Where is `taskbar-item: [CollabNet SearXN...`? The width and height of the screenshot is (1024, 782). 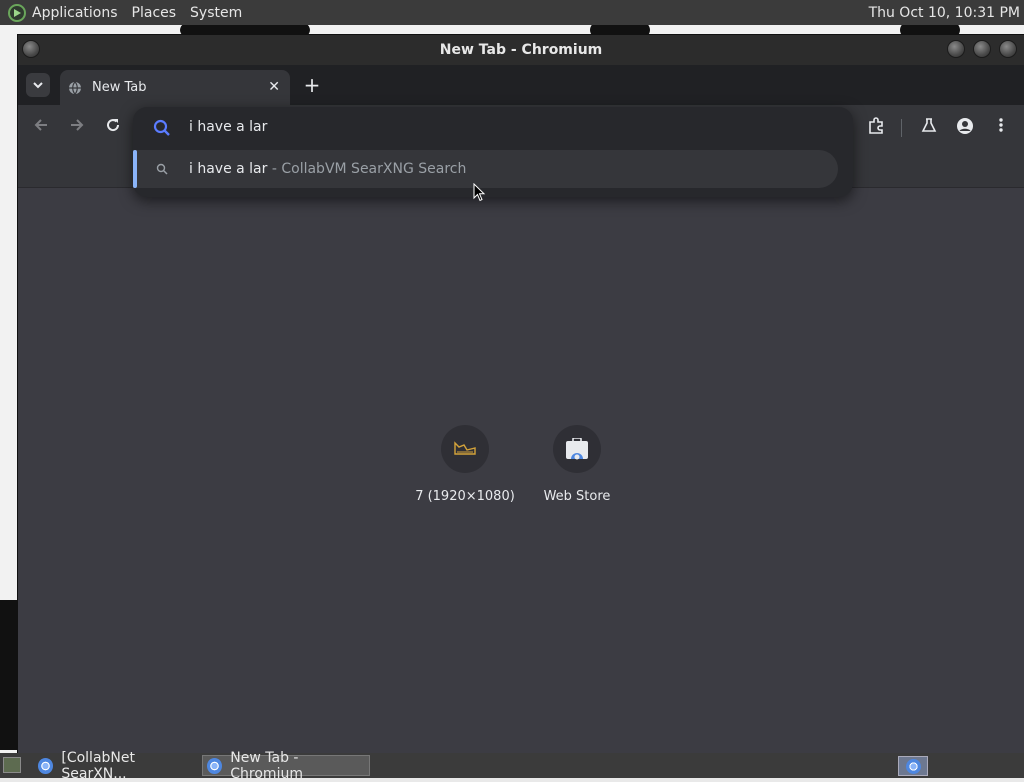
taskbar-item: [CollabNet SearXN... is located at coordinates (116, 766).